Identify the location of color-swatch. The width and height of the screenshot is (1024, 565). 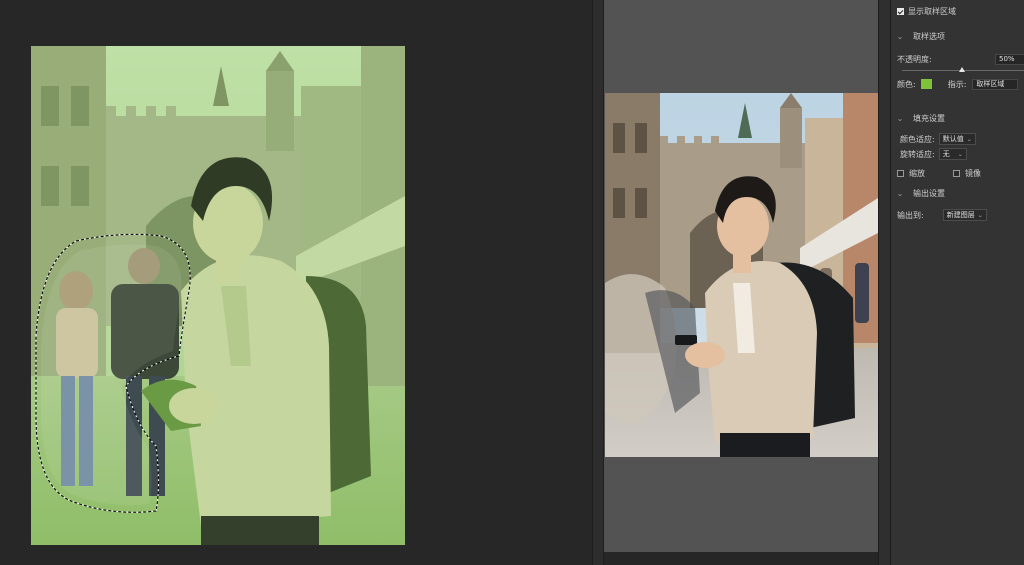
(926, 84).